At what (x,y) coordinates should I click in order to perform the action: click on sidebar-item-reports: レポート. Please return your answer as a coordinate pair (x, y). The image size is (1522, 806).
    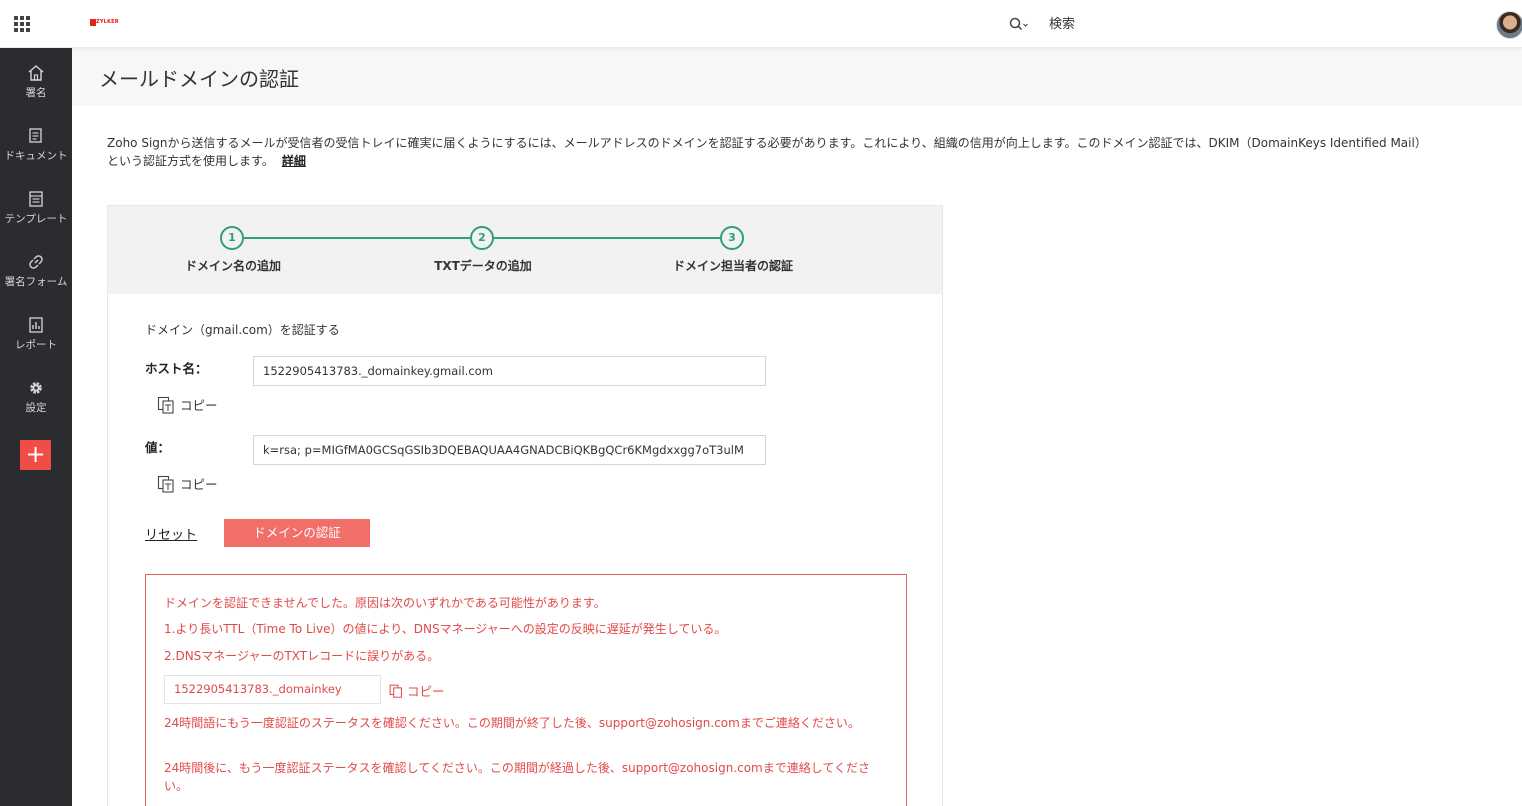
    Looking at the image, I should click on (36, 345).